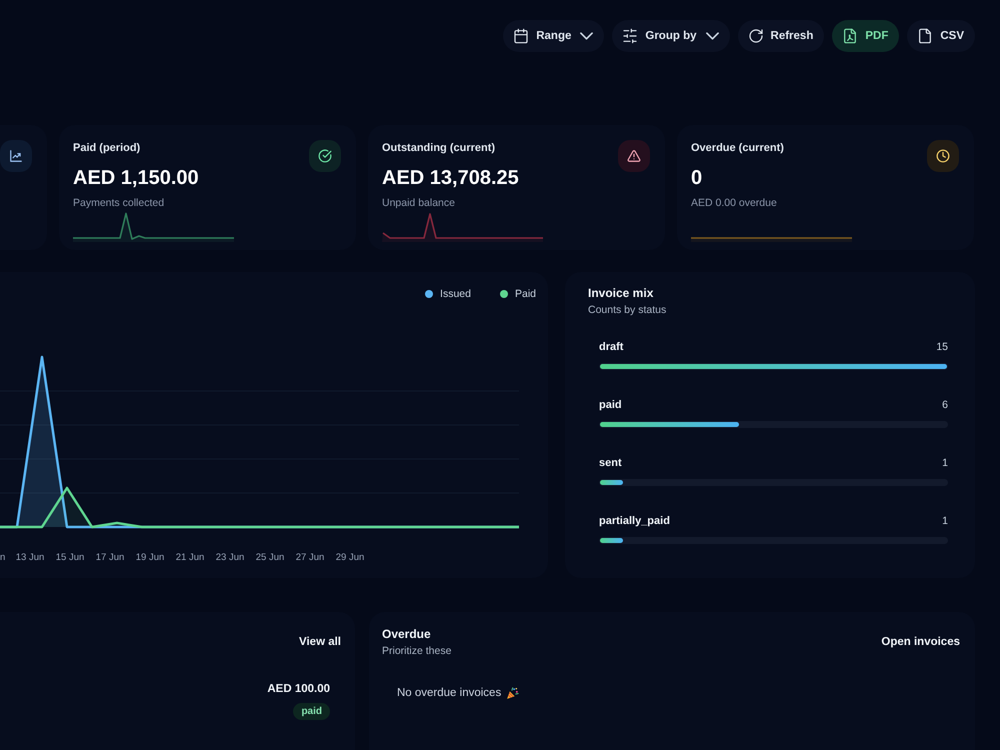  What do you see at coordinates (621, 293) in the screenshot?
I see `panel-title: Invoice mix` at bounding box center [621, 293].